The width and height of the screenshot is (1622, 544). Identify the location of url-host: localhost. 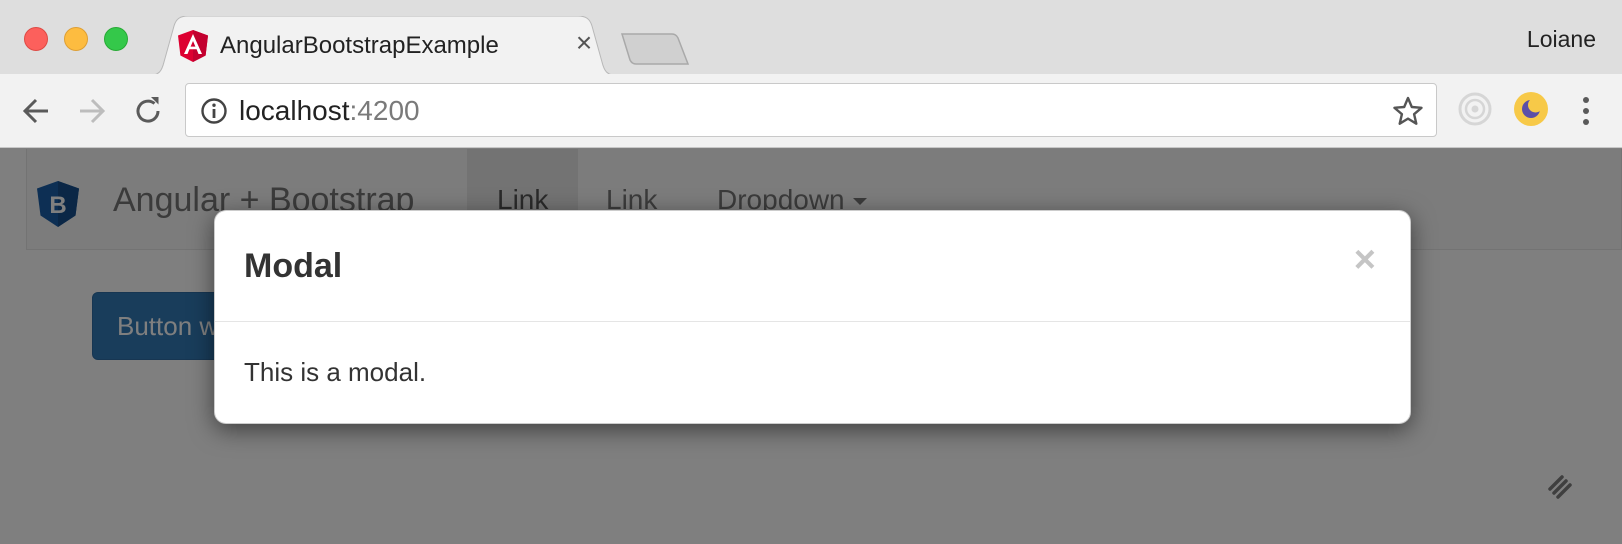
(294, 110).